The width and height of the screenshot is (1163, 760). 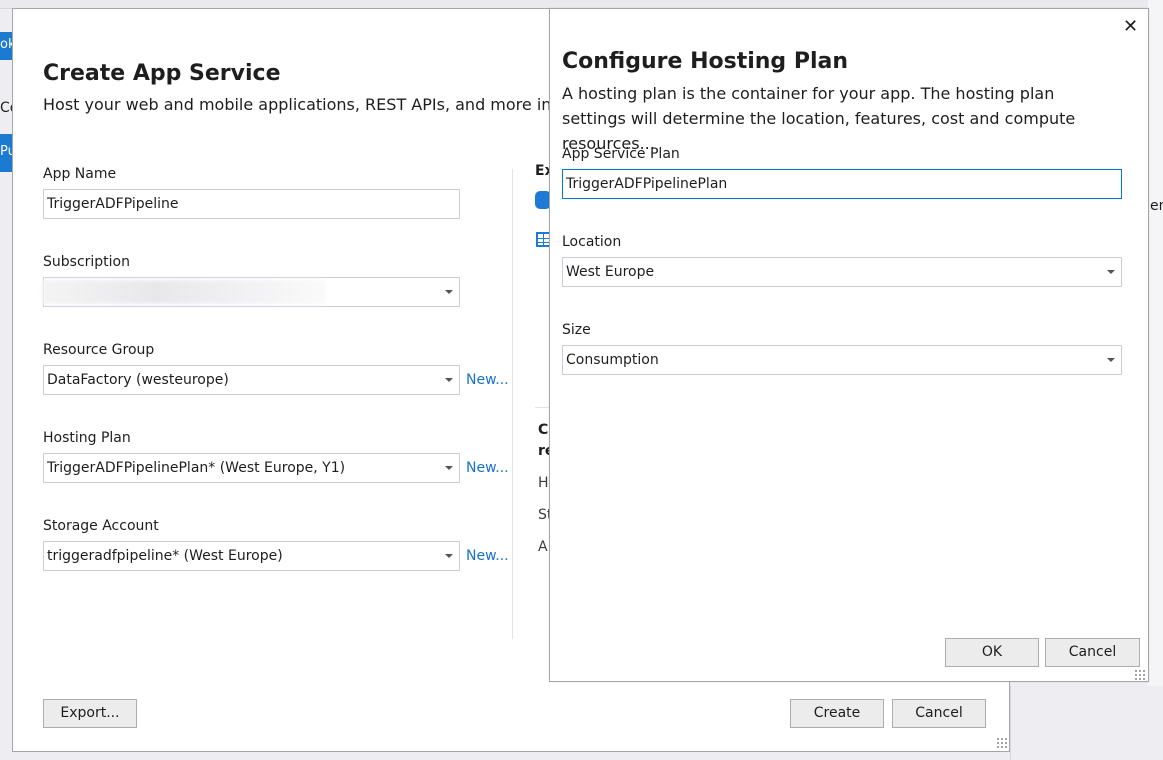 What do you see at coordinates (612, 360) in the screenshot?
I see `size-value: Consumption` at bounding box center [612, 360].